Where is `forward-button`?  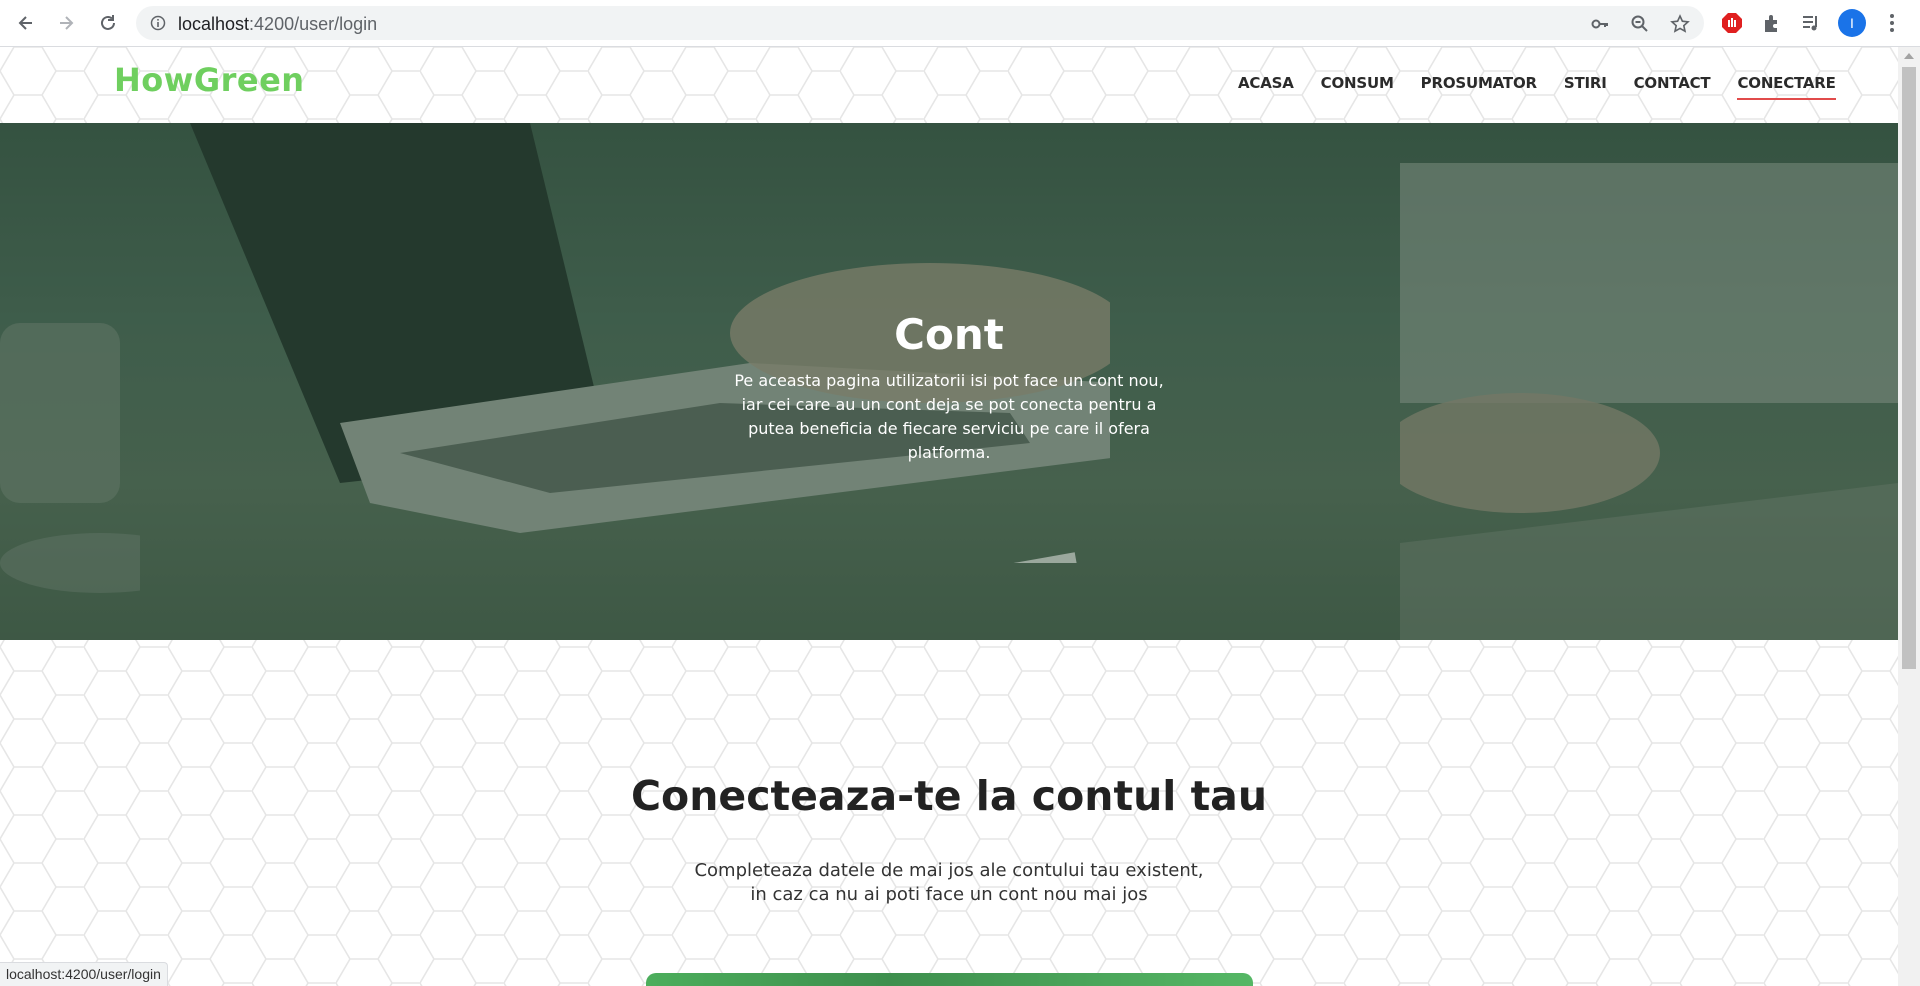
forward-button is located at coordinates (66, 23).